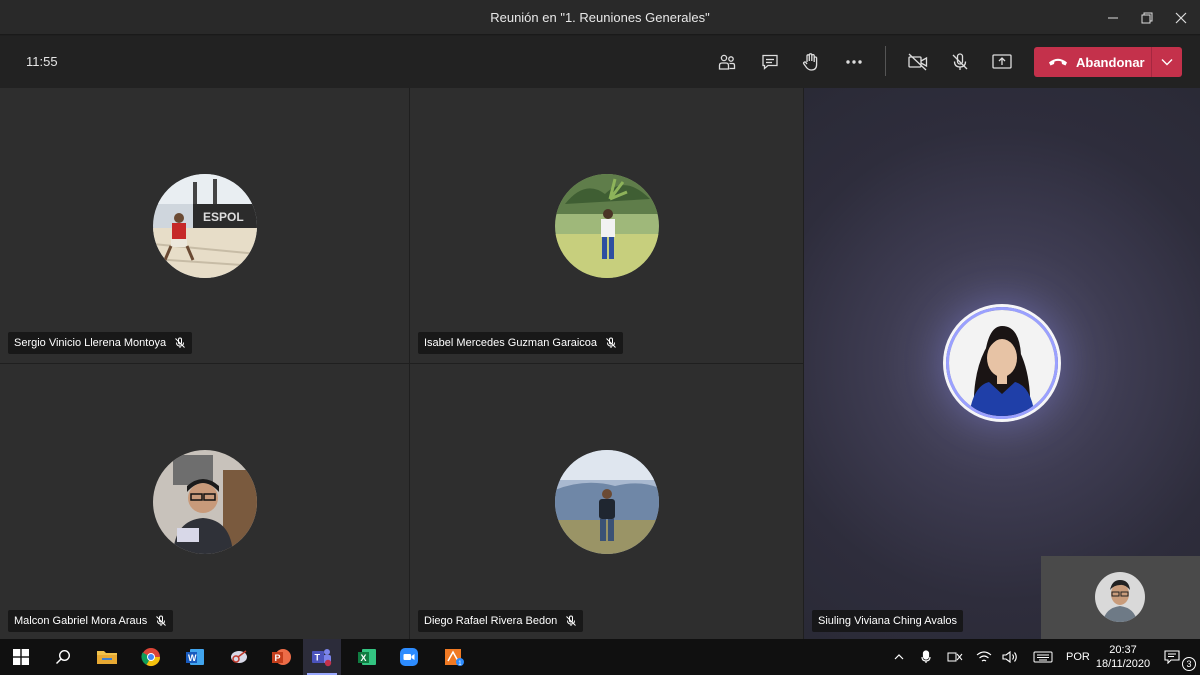 The width and height of the screenshot is (1200, 675). I want to click on windows-start-icon, so click(21, 657).